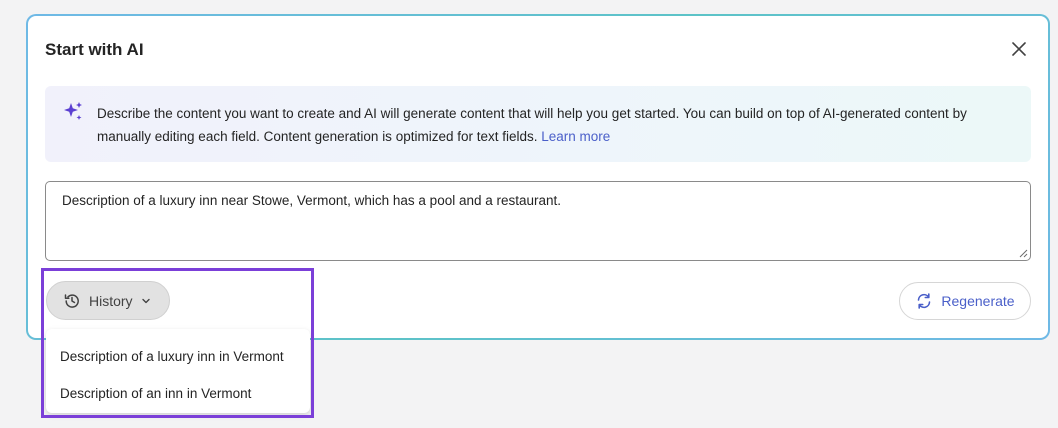 The width and height of the screenshot is (1058, 428). Describe the element at coordinates (111, 300) in the screenshot. I see `history-label: History` at that location.